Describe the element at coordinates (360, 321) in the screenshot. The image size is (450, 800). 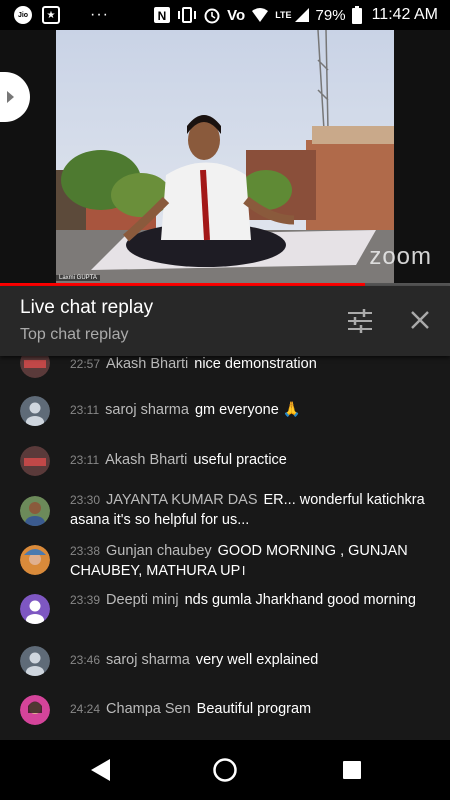
I see `filter-icon` at that location.